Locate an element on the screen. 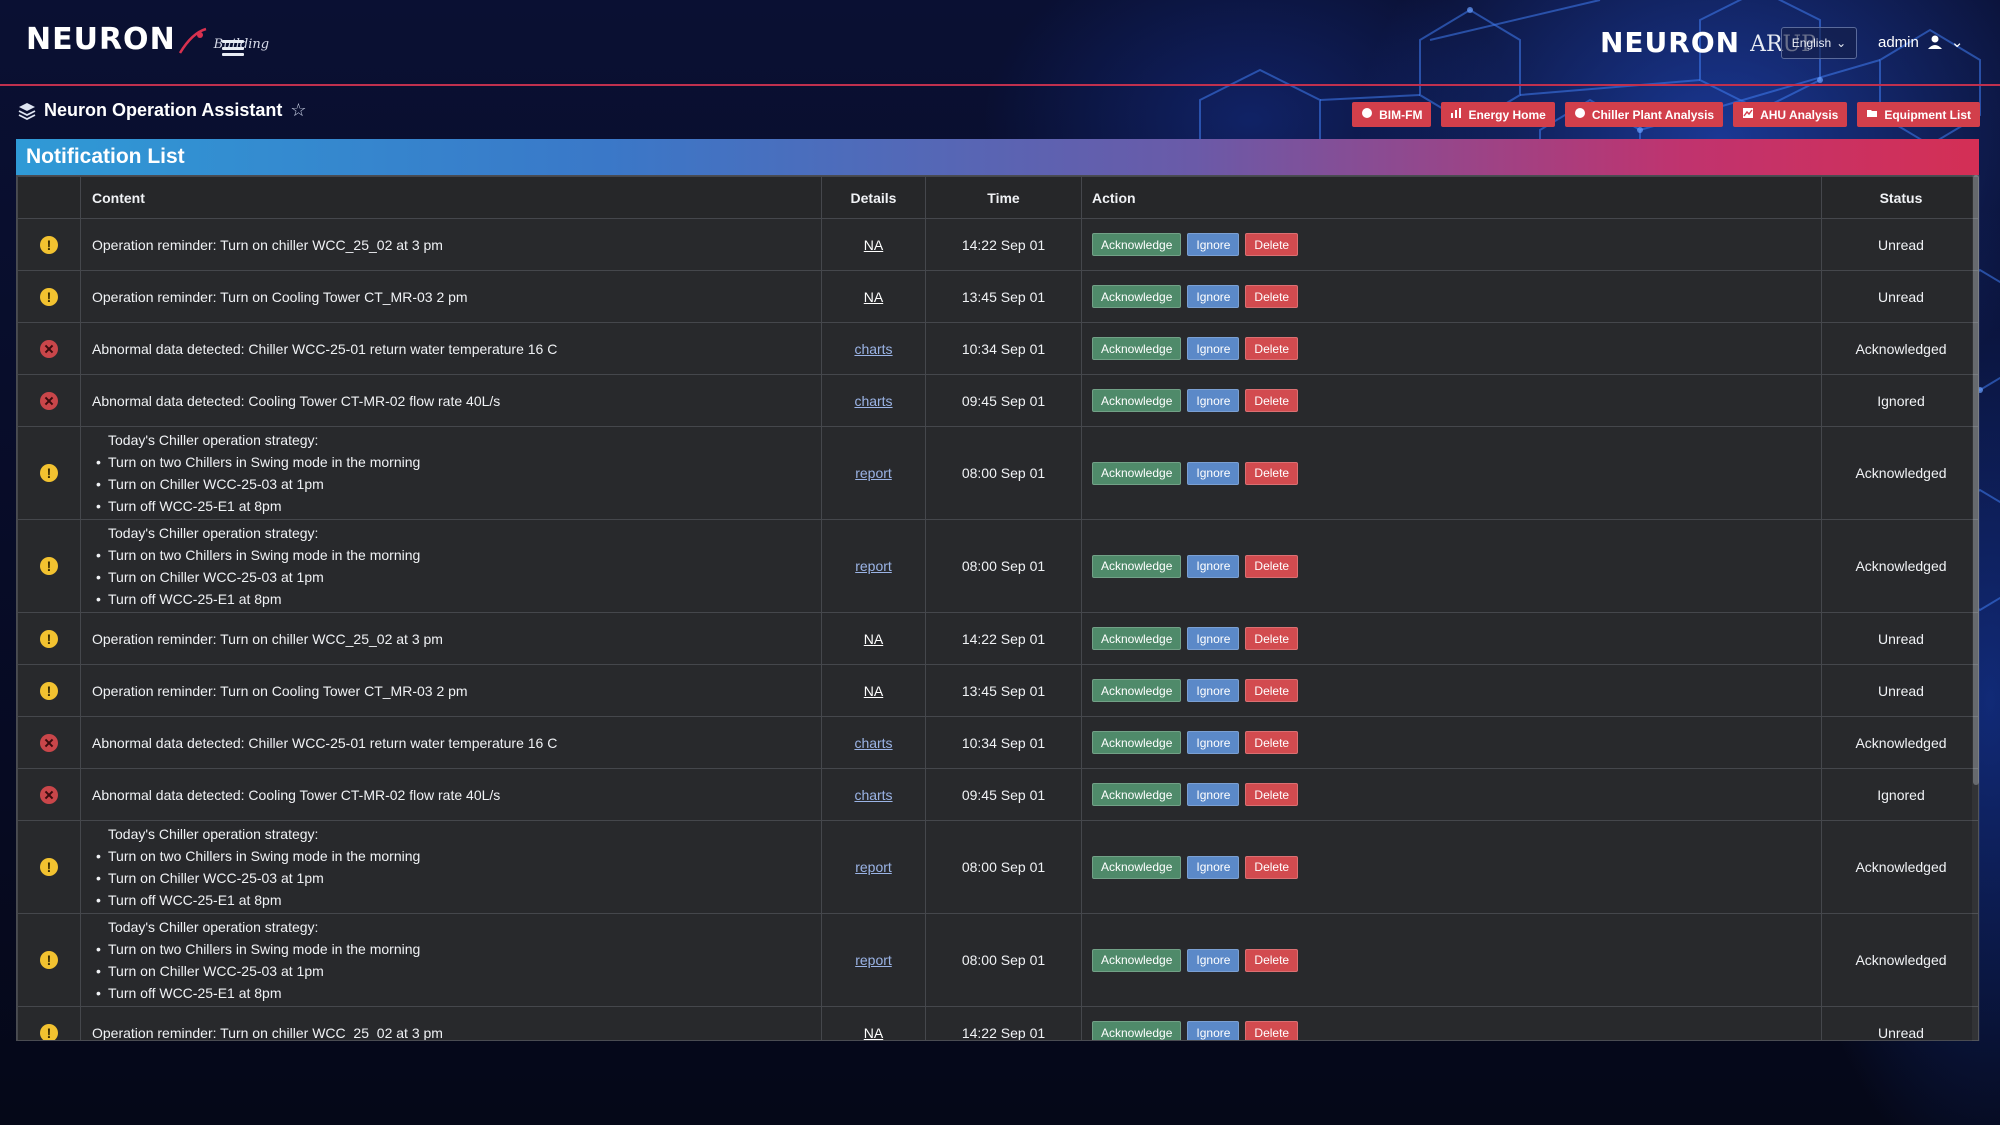  nav-button-chiller-plant-analysis: Chiller Plant Analysis is located at coordinates (1644, 114).